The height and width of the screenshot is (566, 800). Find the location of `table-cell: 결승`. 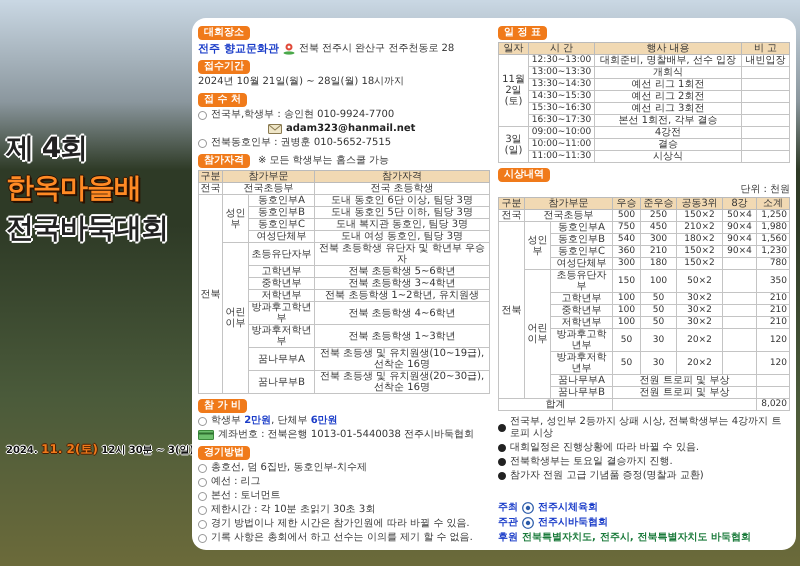

table-cell: 결승 is located at coordinates (668, 144).